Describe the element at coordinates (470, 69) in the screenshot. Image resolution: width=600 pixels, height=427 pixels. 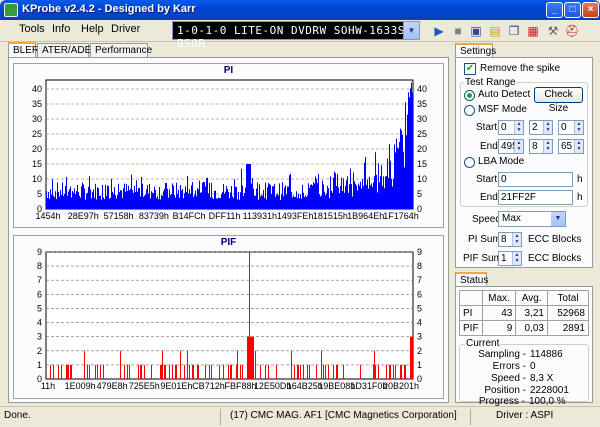
I see `remove-spike-checkbox: ✔` at that location.